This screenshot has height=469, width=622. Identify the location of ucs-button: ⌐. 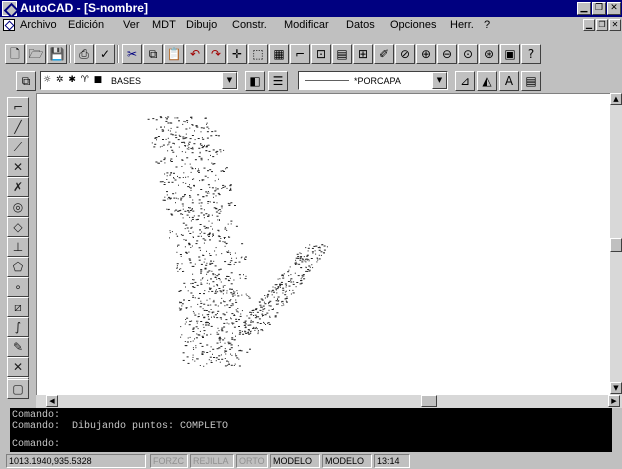
(300, 54).